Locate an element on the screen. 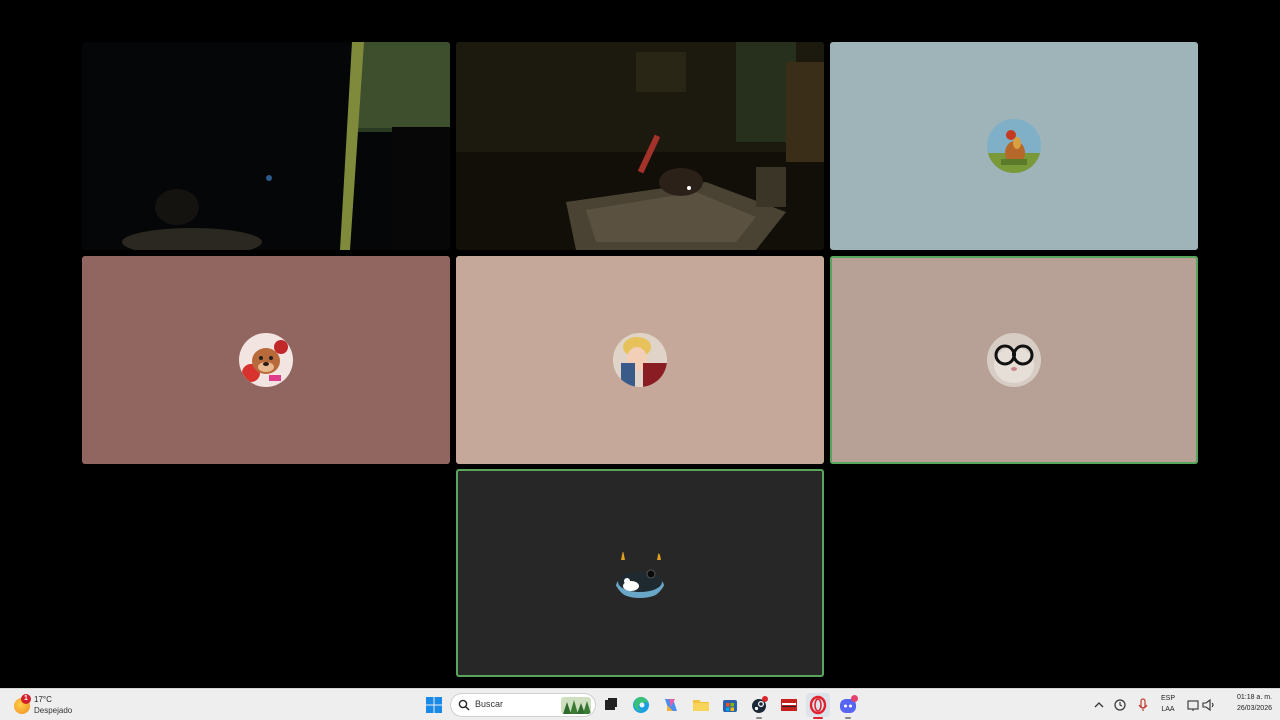  discord-icon is located at coordinates (848, 706).